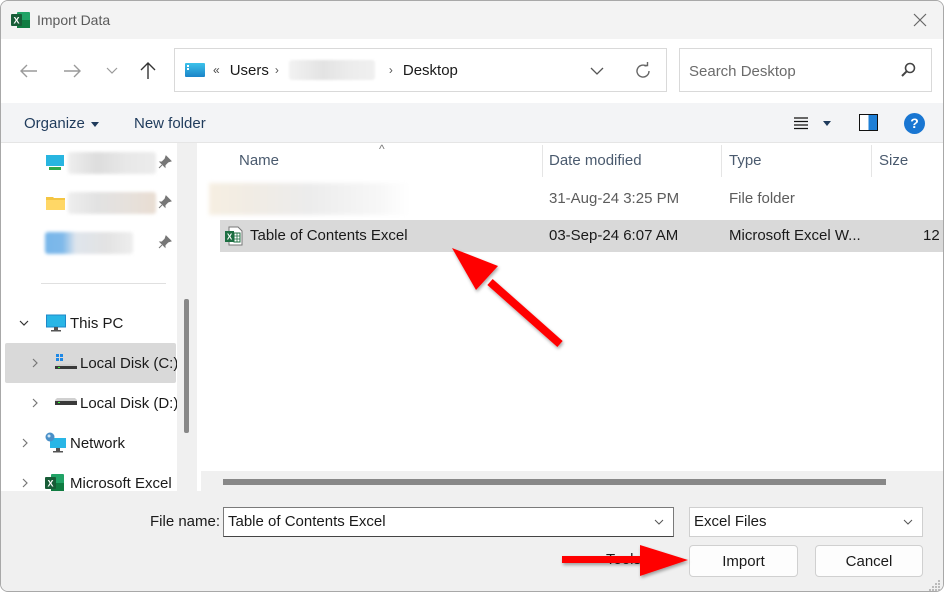  I want to click on folder-name-blurred, so click(309, 199).